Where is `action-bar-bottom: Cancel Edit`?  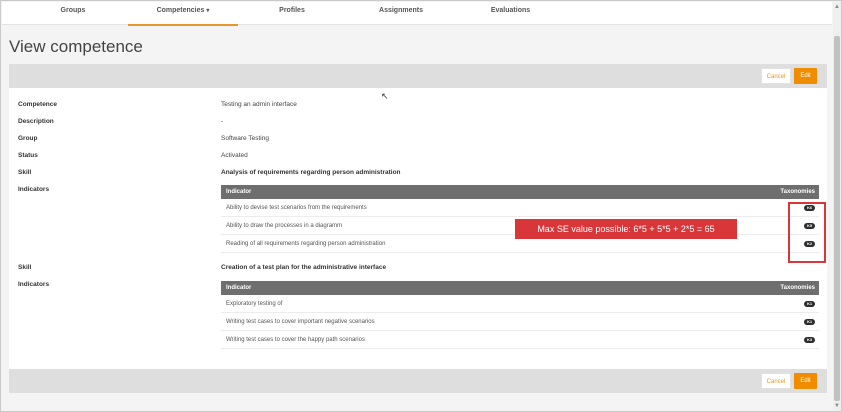 action-bar-bottom: Cancel Edit is located at coordinates (418, 381).